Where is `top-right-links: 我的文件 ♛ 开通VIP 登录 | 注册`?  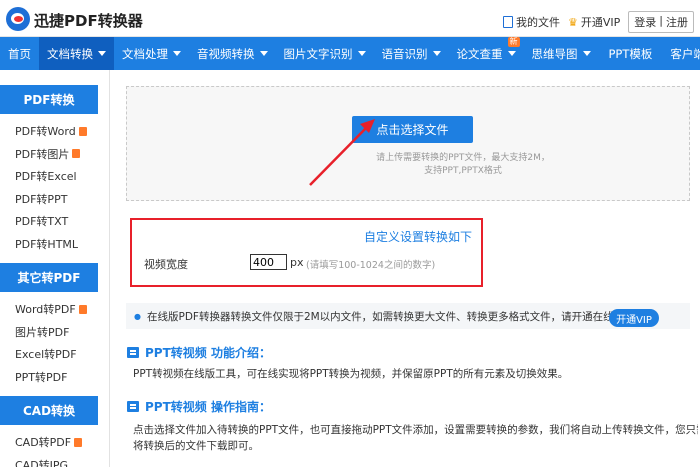 top-right-links: 我的文件 ♛ 开通VIP 登录 | 注册 is located at coordinates (598, 22).